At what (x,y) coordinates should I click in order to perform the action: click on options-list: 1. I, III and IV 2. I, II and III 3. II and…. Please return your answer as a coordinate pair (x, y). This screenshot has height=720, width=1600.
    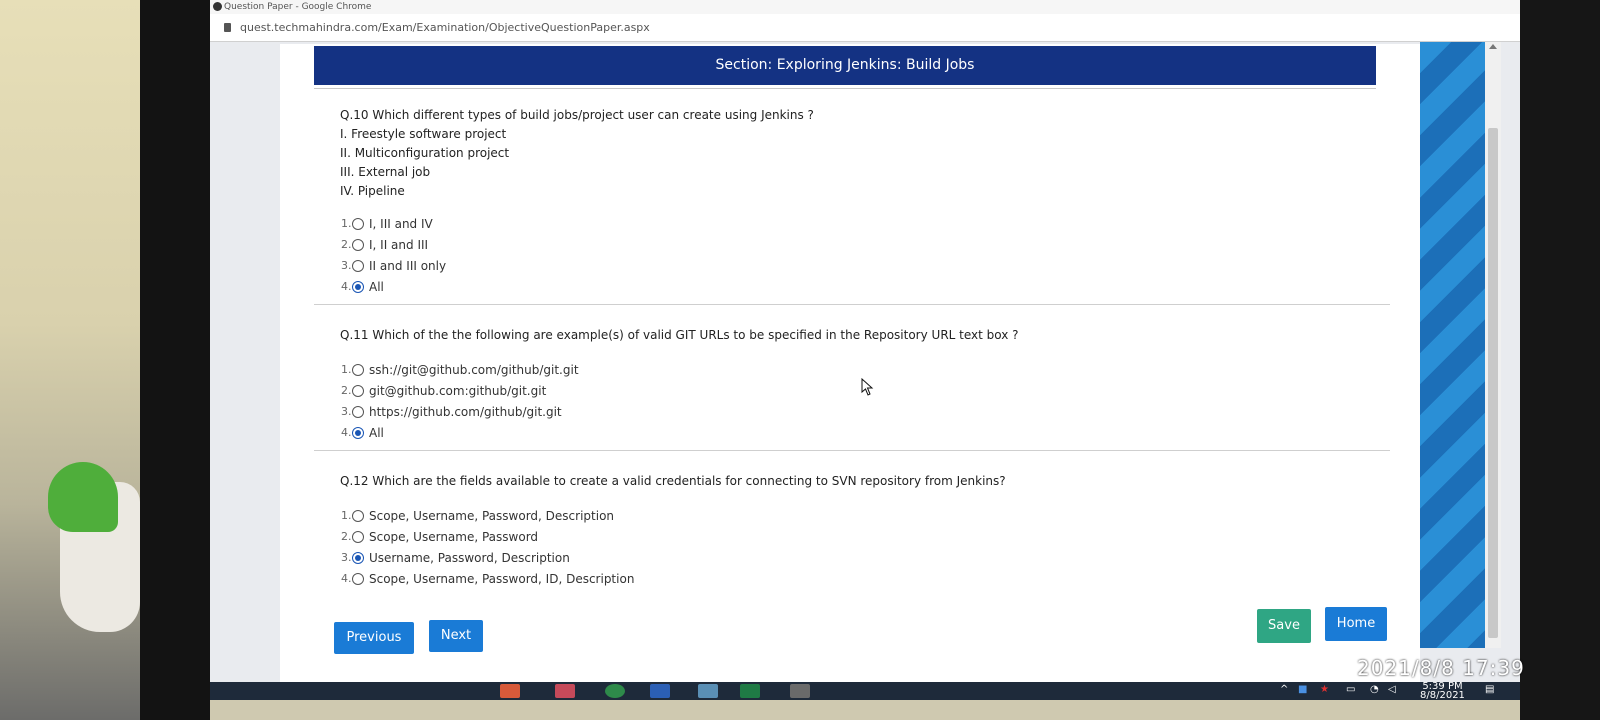
    Looking at the image, I should click on (860, 255).